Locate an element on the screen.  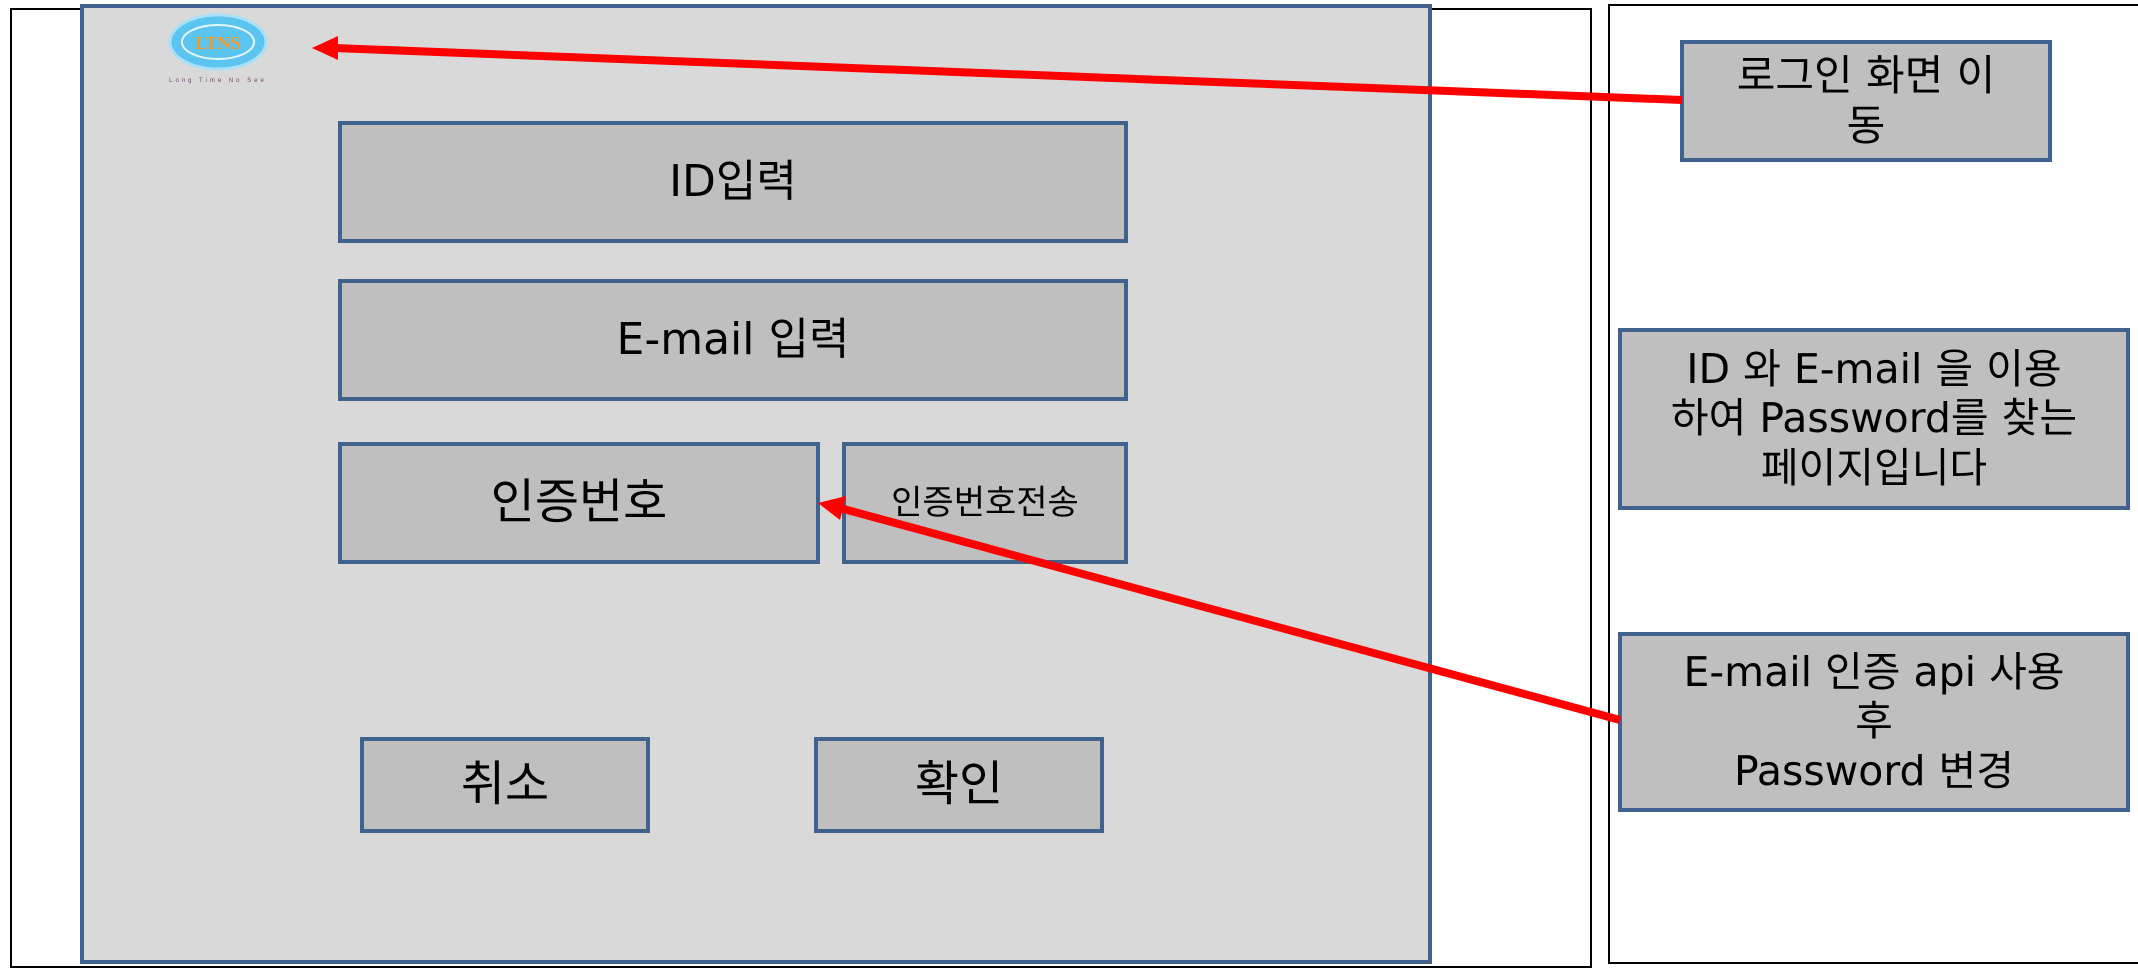
cancel-label: 취소 is located at coordinates (505, 784).